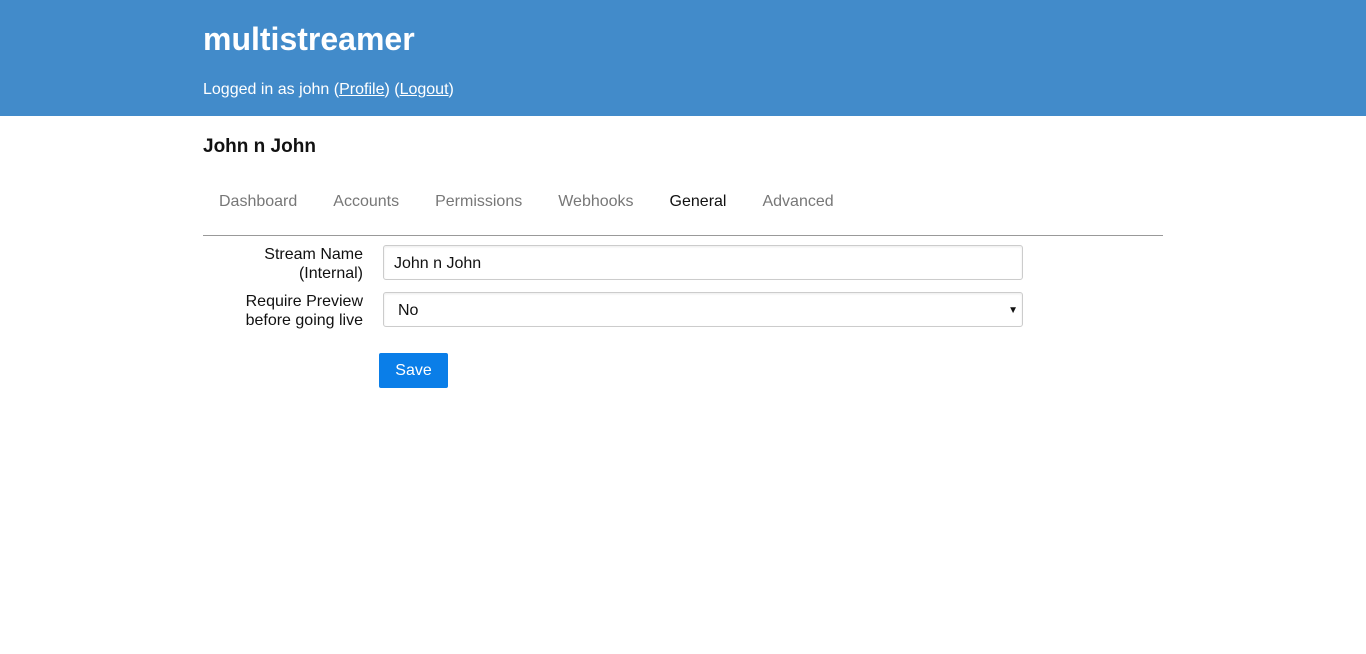 The height and width of the screenshot is (654, 1366). What do you see at coordinates (478, 212) in the screenshot?
I see `tab-permissions: Permissions` at bounding box center [478, 212].